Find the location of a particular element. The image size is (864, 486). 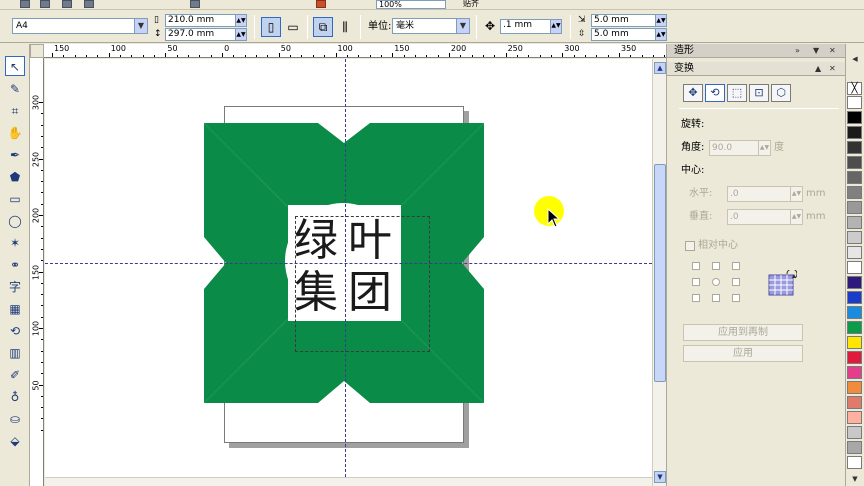

snap-to-button: 贴齐 is located at coordinates (483, 4).